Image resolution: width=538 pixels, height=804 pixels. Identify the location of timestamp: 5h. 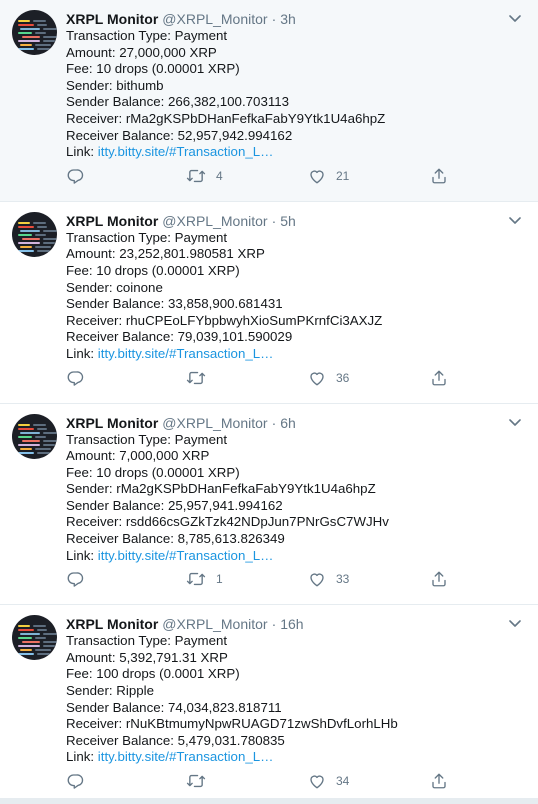
(288, 221).